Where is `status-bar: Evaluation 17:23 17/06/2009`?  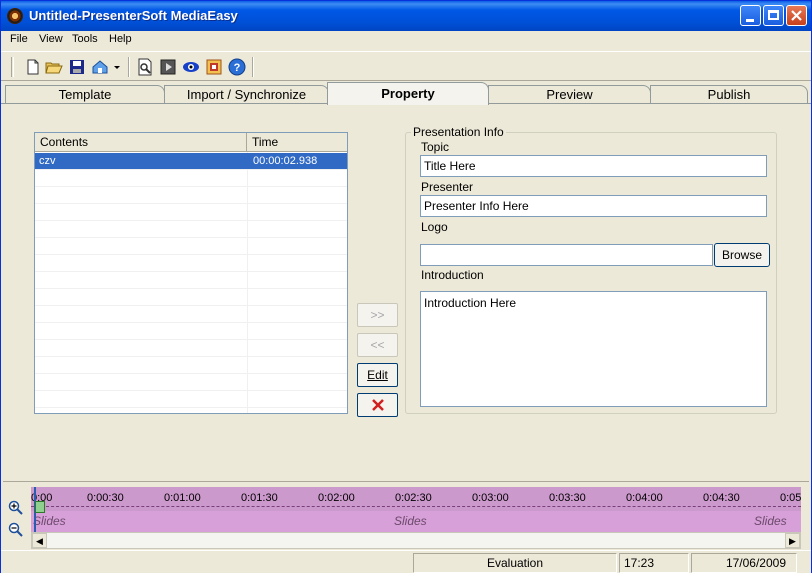
status-bar: Evaluation 17:23 17/06/2009 is located at coordinates (406, 561).